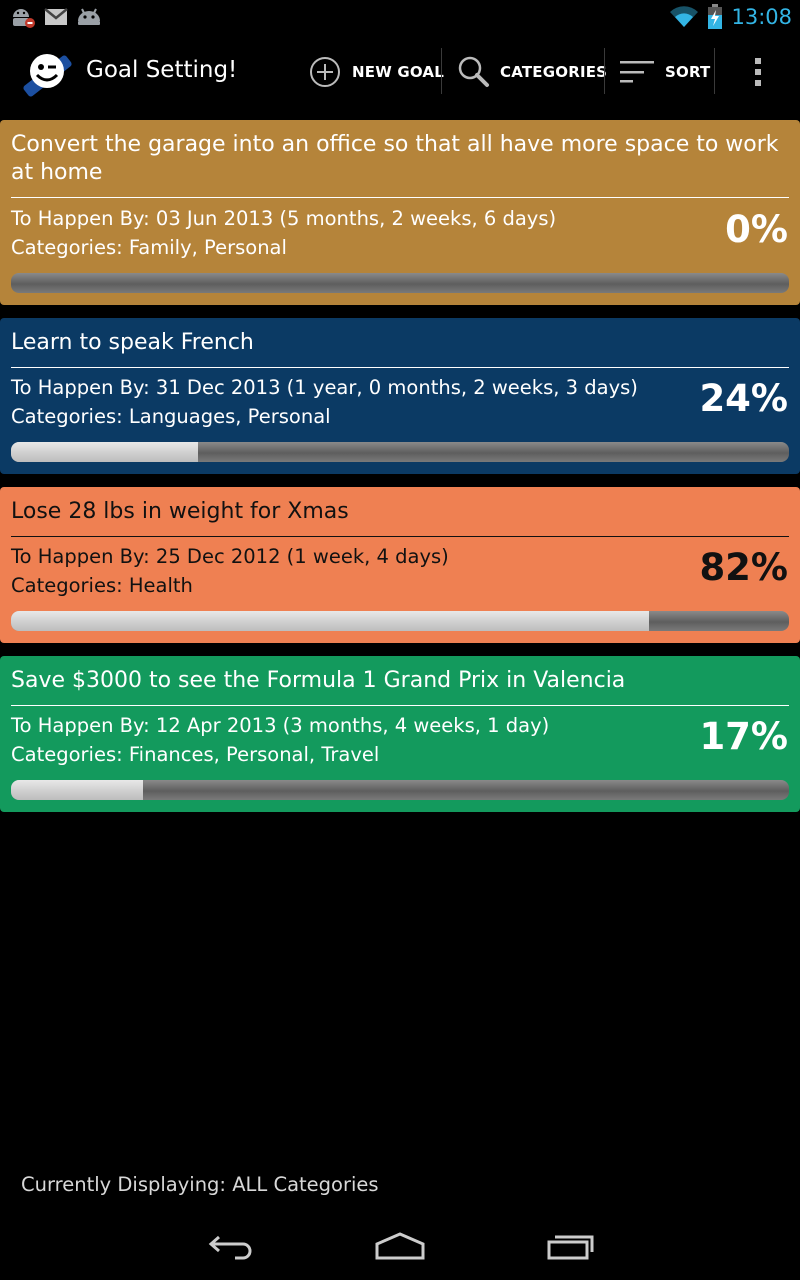 This screenshot has width=800, height=1280. Describe the element at coordinates (761, 17) in the screenshot. I see `clock: 13:08` at that location.